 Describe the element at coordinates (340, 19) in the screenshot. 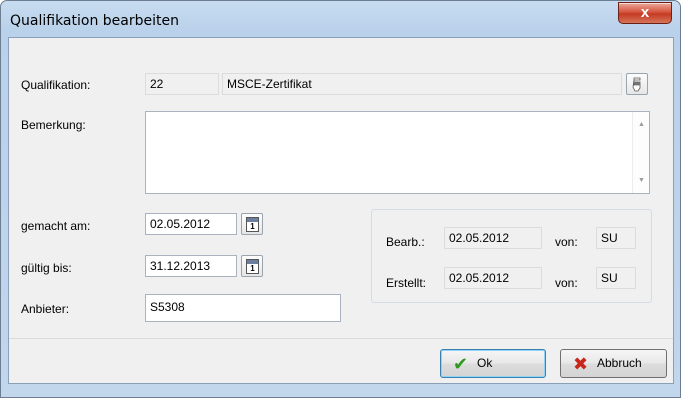

I see `title-bar: Qualifikation bearbeiten x` at that location.